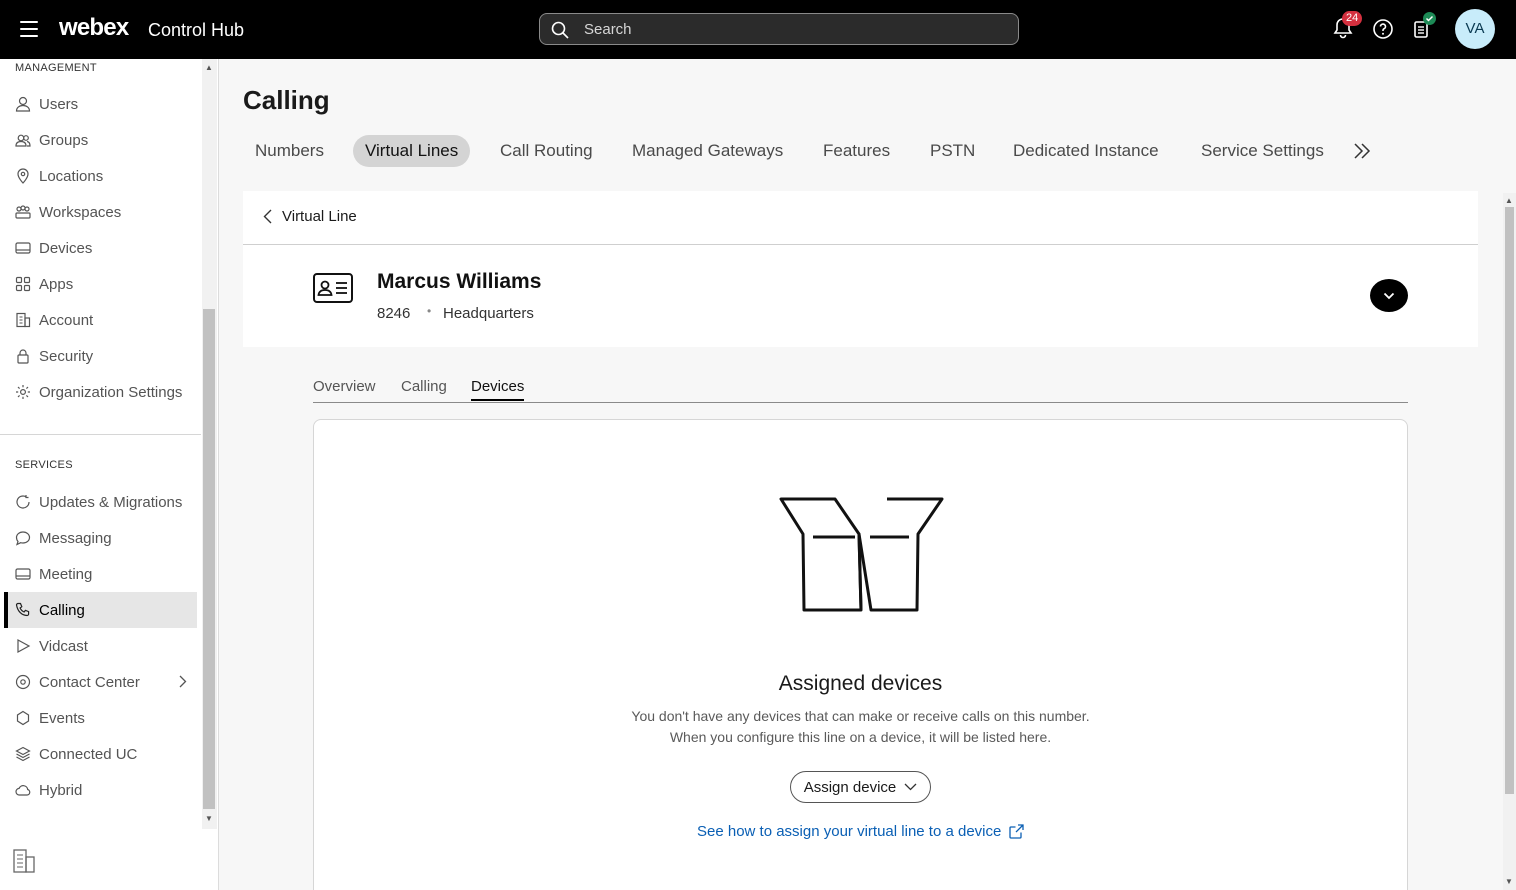 The image size is (1516, 890). Describe the element at coordinates (66, 248) in the screenshot. I see `sidebar-item-label: Devices` at that location.